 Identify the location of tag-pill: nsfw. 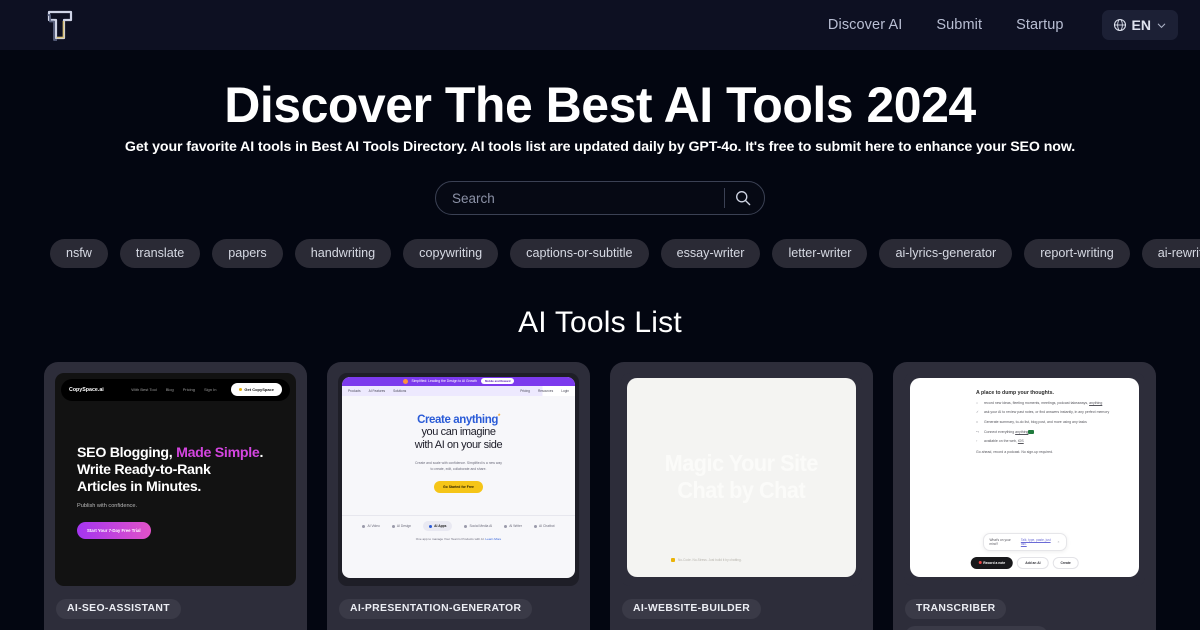
(79, 253).